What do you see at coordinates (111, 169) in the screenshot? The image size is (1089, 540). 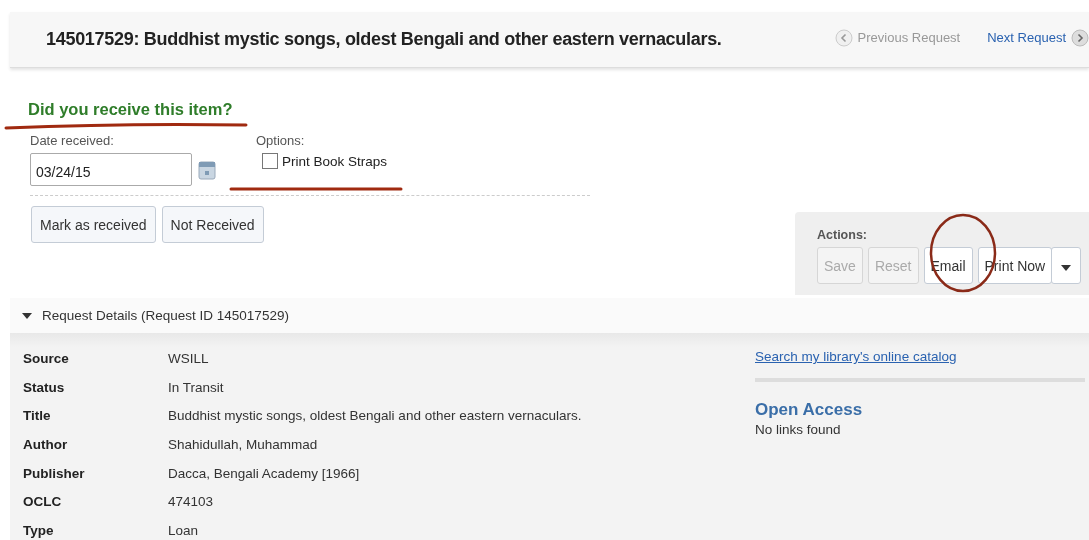 I see `date-input-field: 03/24/15` at bounding box center [111, 169].